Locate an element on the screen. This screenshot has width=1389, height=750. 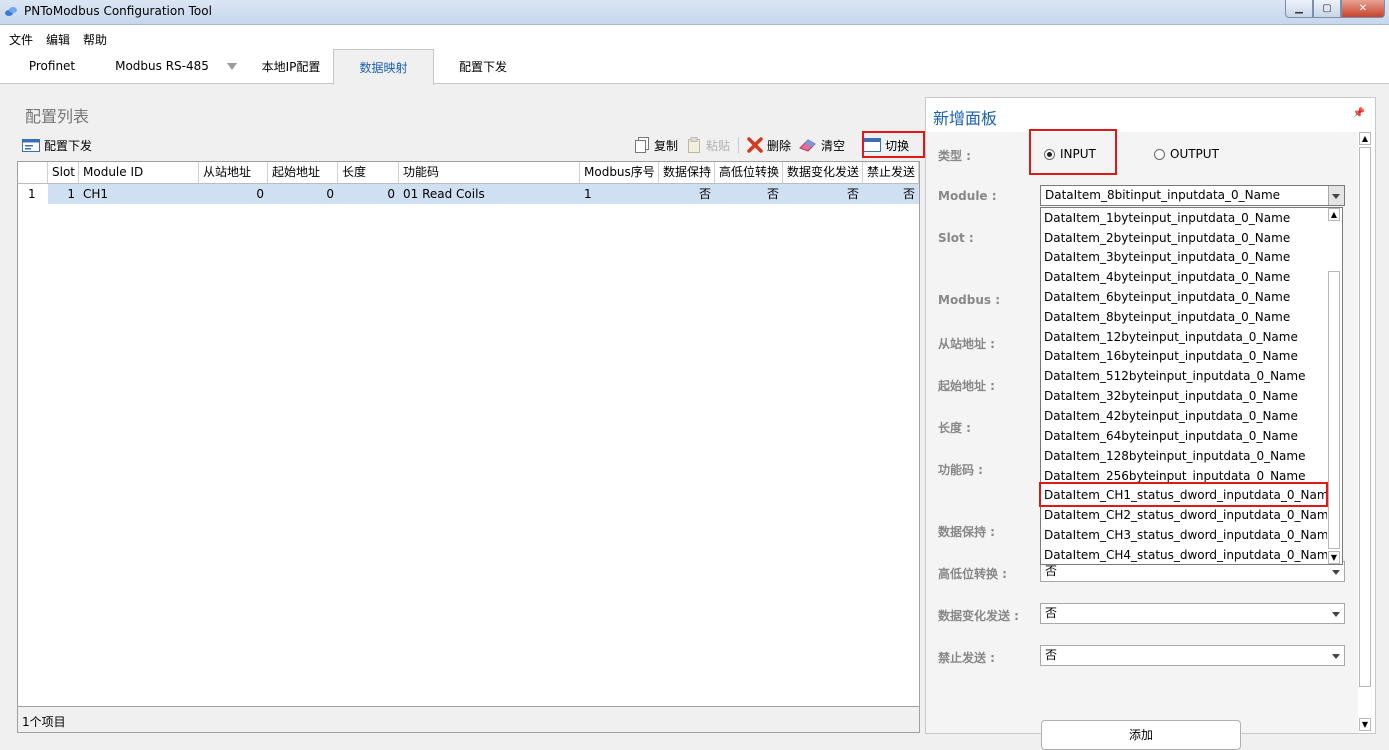
list-item: DataItem_42byteinput_inputdata_0_Name is located at coordinates (1171, 416).